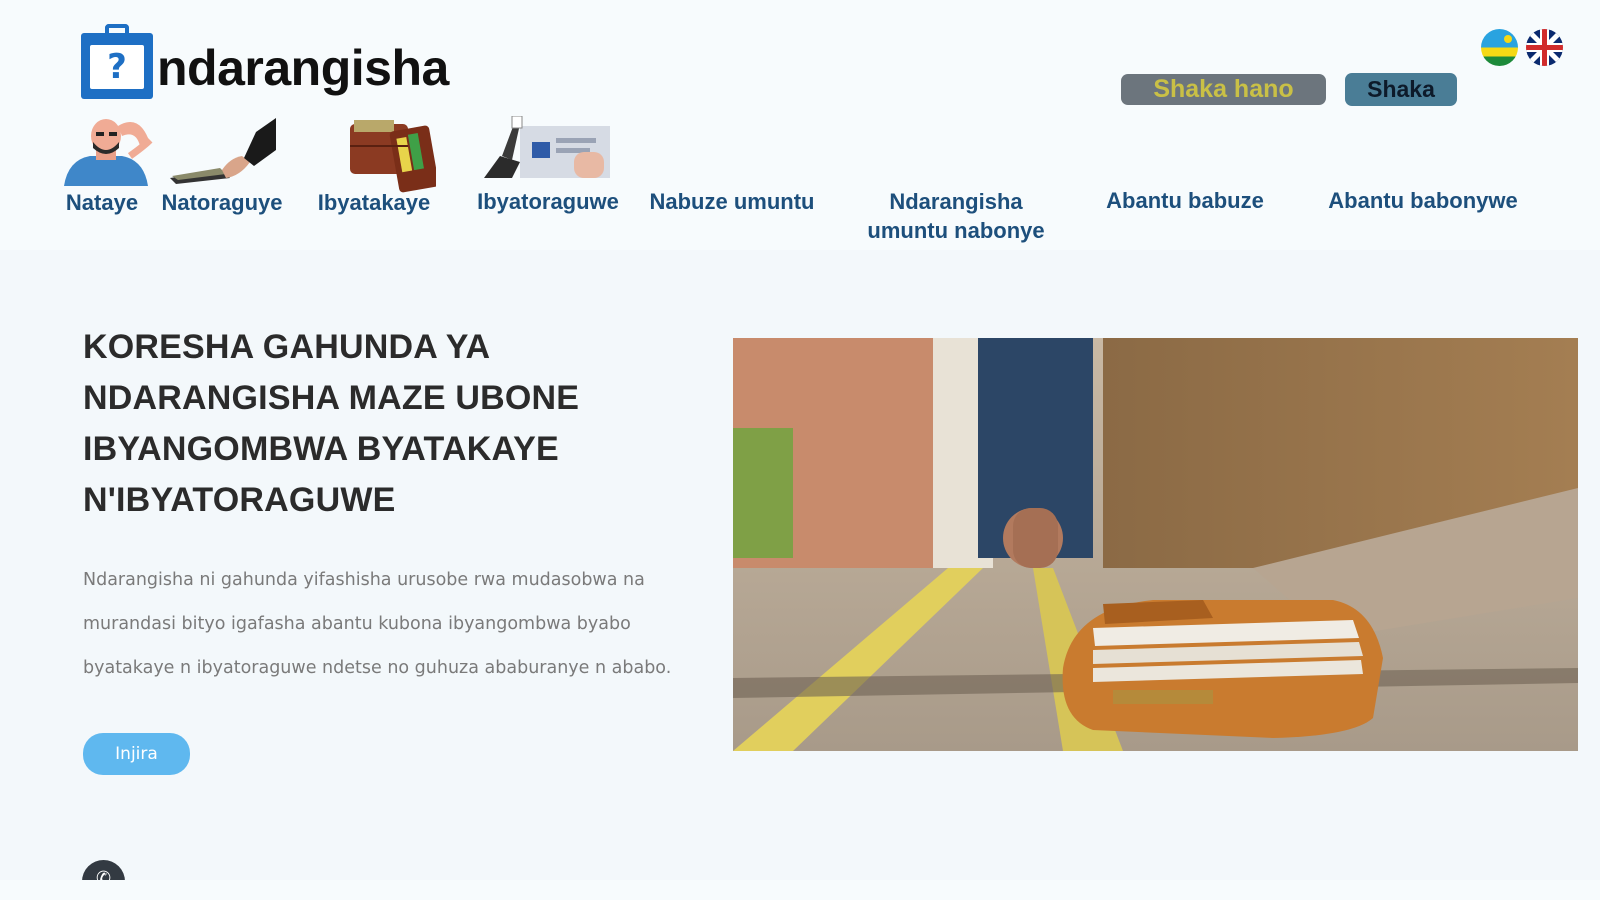  What do you see at coordinates (547, 147) in the screenshot?
I see `id-card-icon` at bounding box center [547, 147].